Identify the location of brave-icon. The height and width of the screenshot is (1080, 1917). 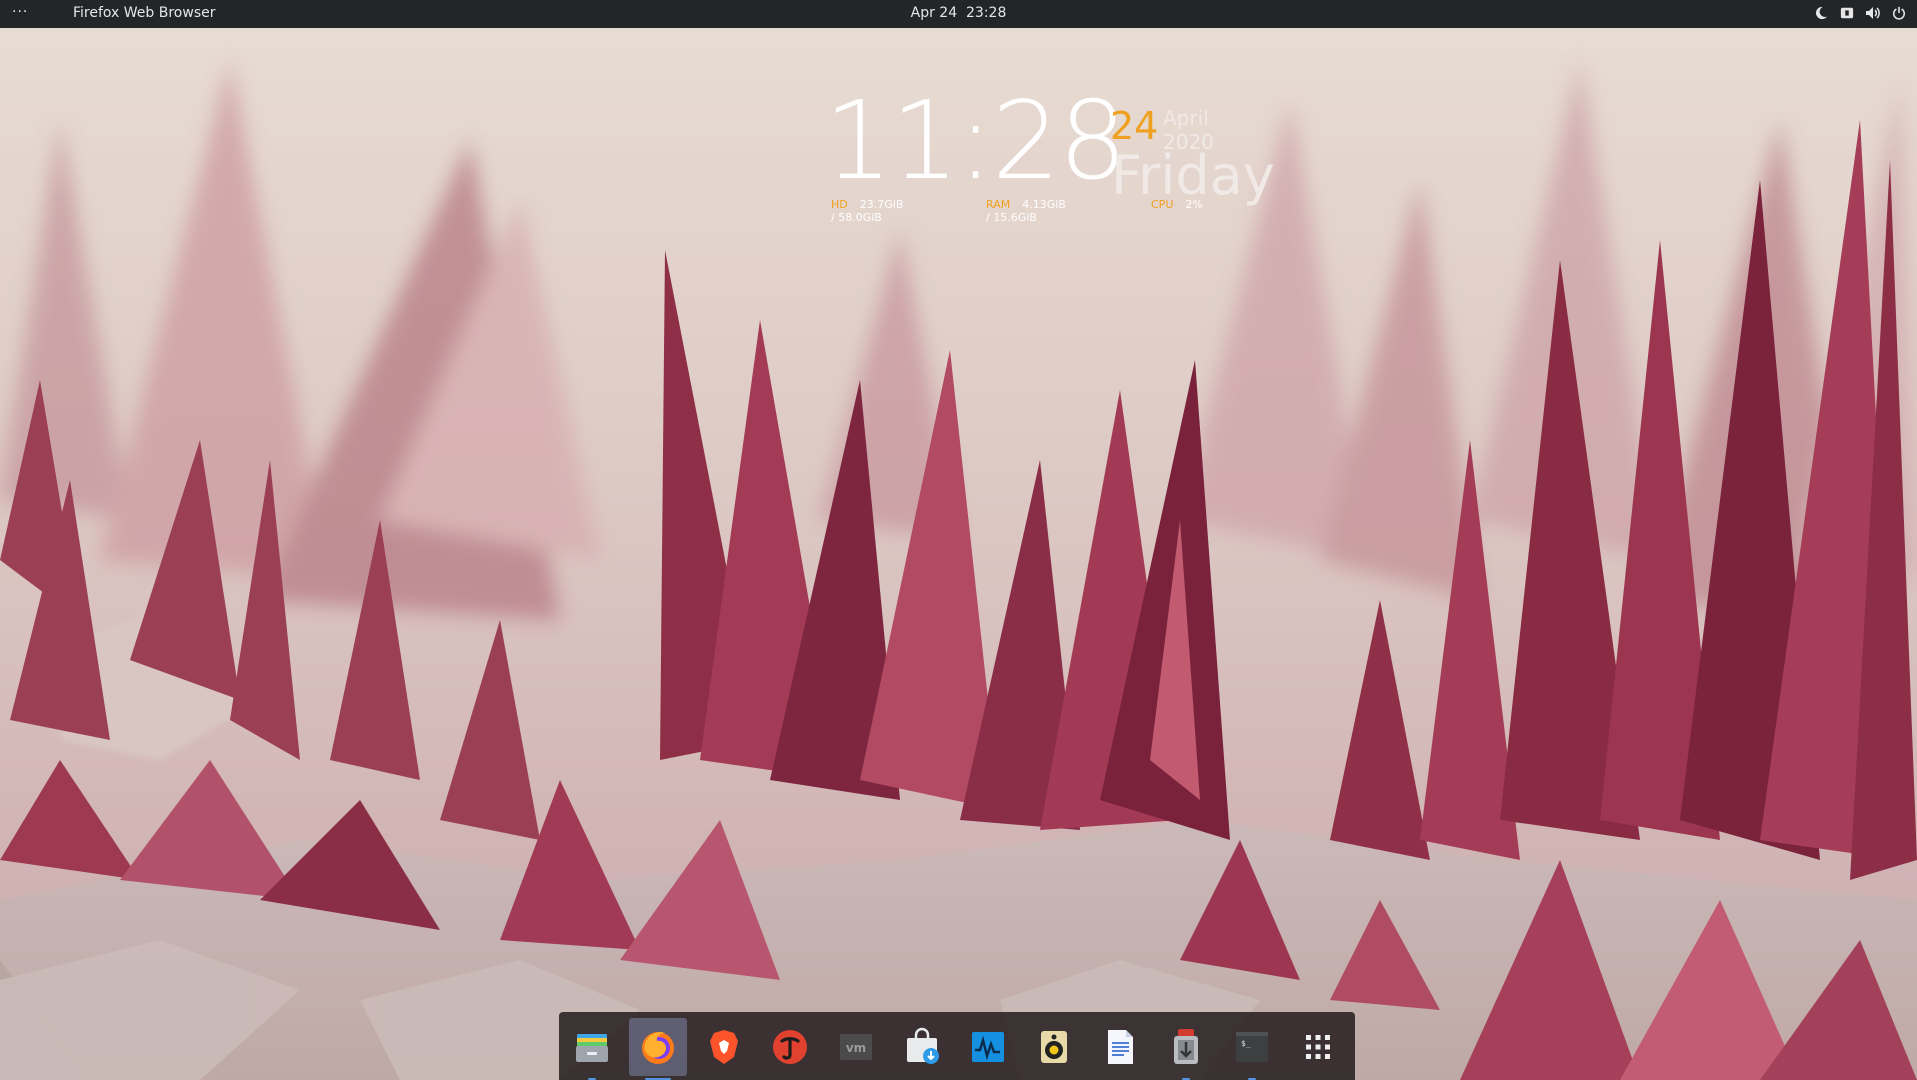
(724, 1047).